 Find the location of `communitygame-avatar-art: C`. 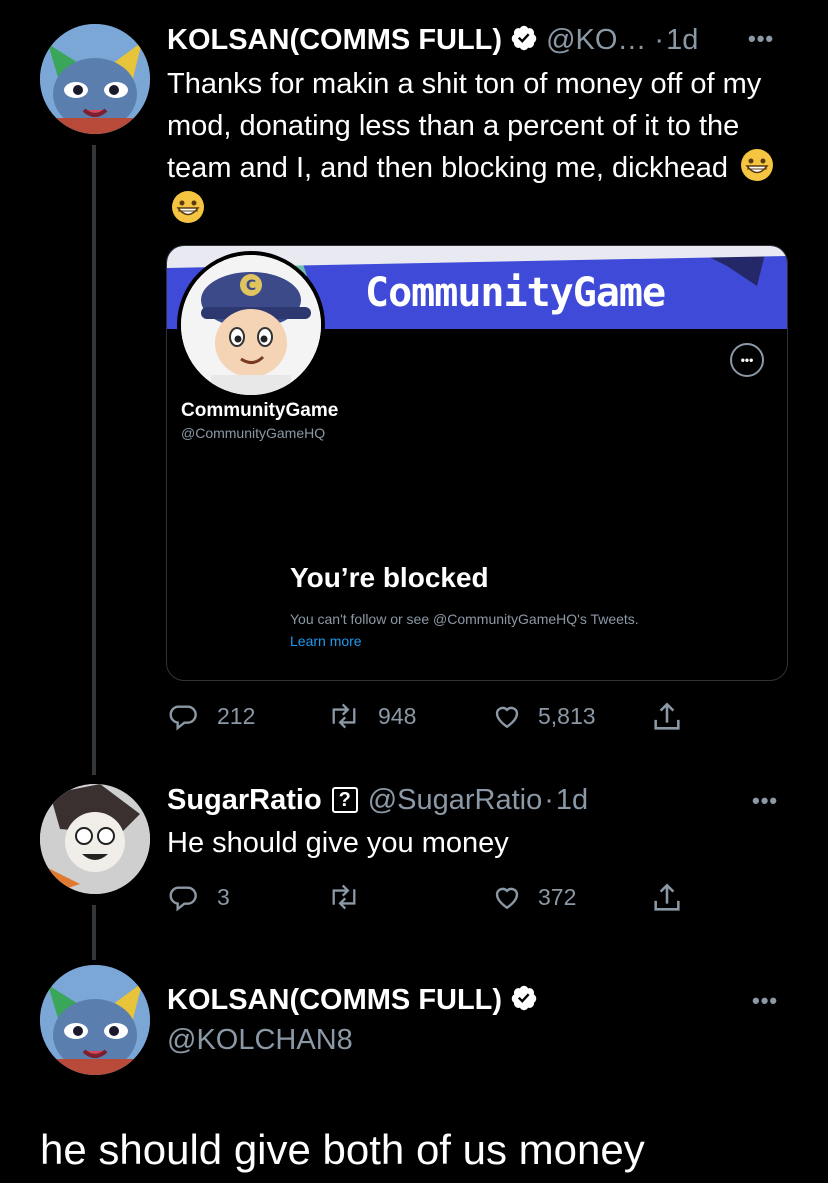

communitygame-avatar-art: C is located at coordinates (251, 325).